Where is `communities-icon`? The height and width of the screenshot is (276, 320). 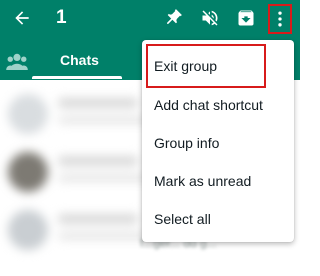 communities-icon is located at coordinates (17, 61).